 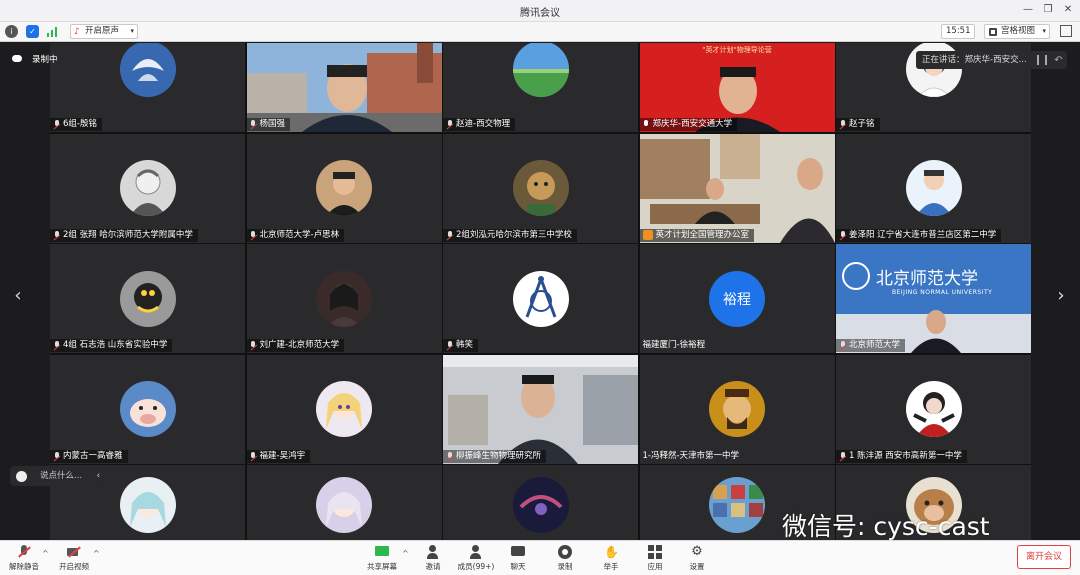 I want to click on participant-name: 6组-殷铭, so click(x=76, y=124).